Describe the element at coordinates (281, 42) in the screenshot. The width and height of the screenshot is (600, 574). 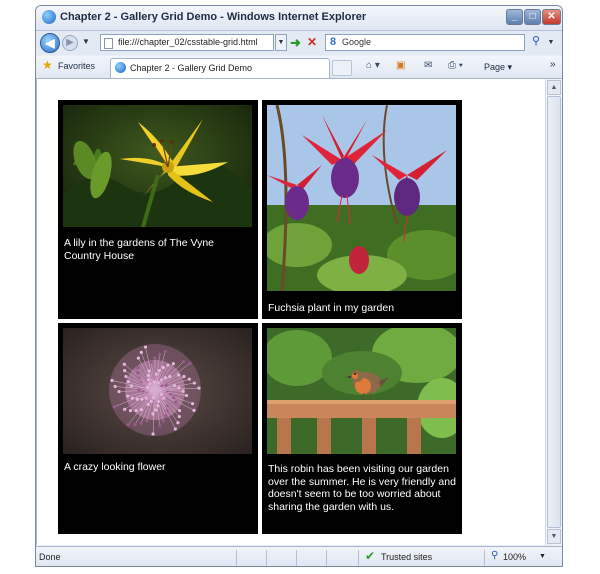
I see `address-dropdown-icon: ▼` at that location.